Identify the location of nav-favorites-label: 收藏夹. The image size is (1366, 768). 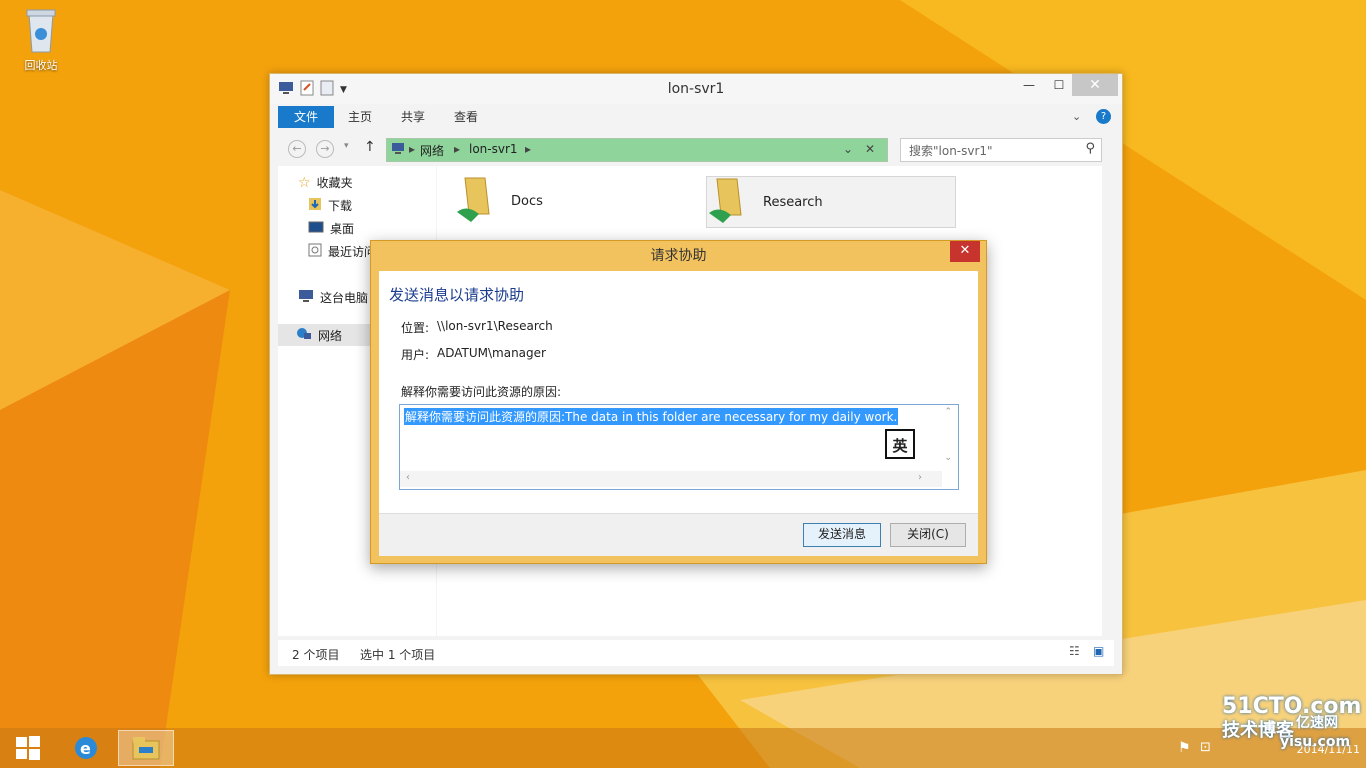
(334, 183).